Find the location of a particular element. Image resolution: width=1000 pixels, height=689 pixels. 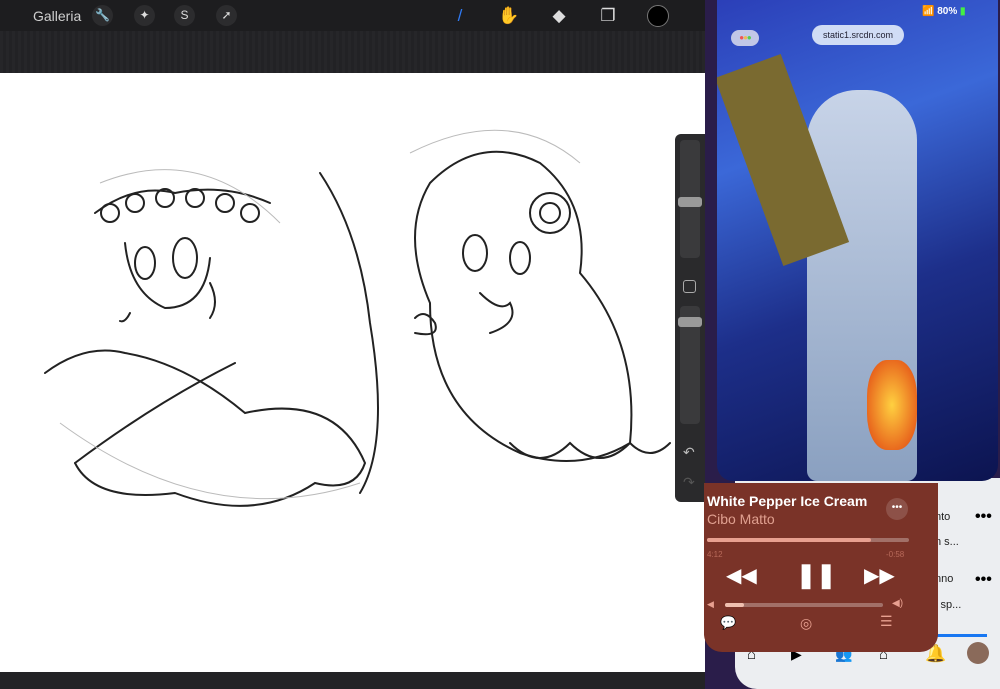

flame-shape is located at coordinates (892, 405).